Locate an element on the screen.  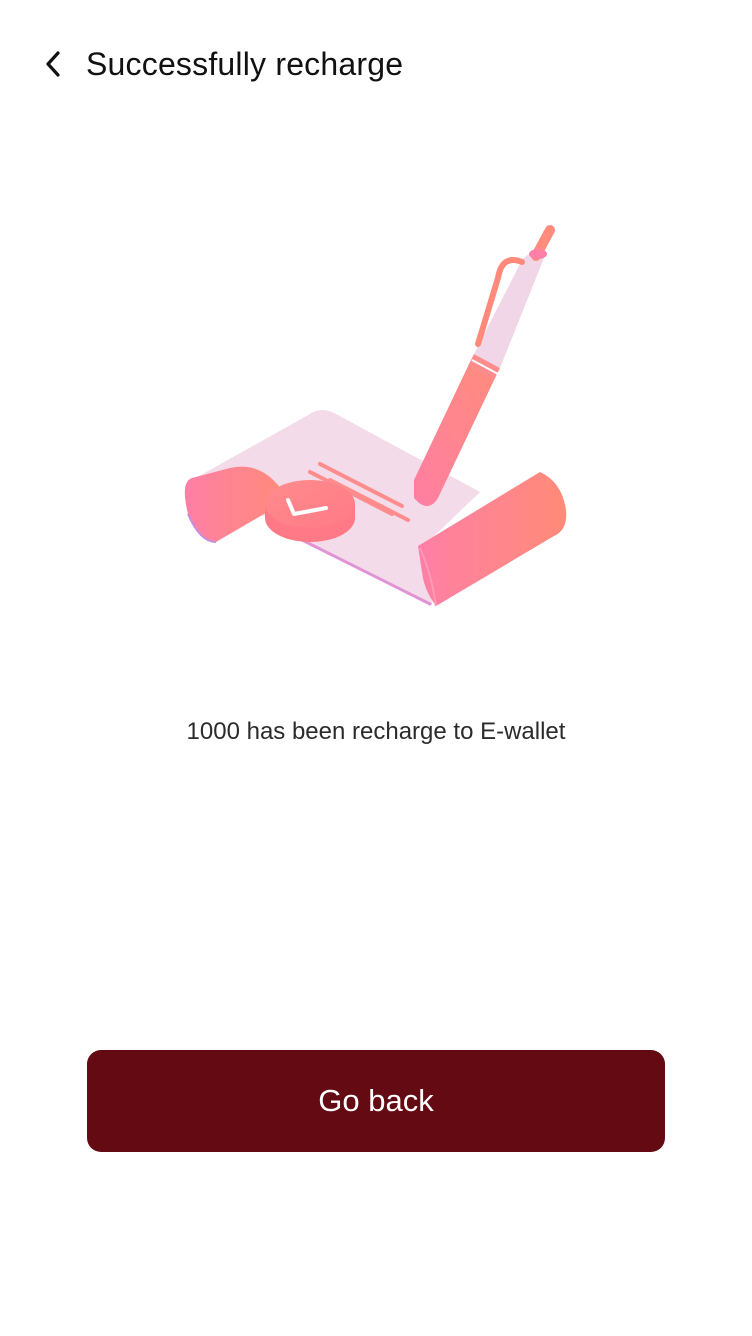
signed-receipt-illustration is located at coordinates (375, 416).